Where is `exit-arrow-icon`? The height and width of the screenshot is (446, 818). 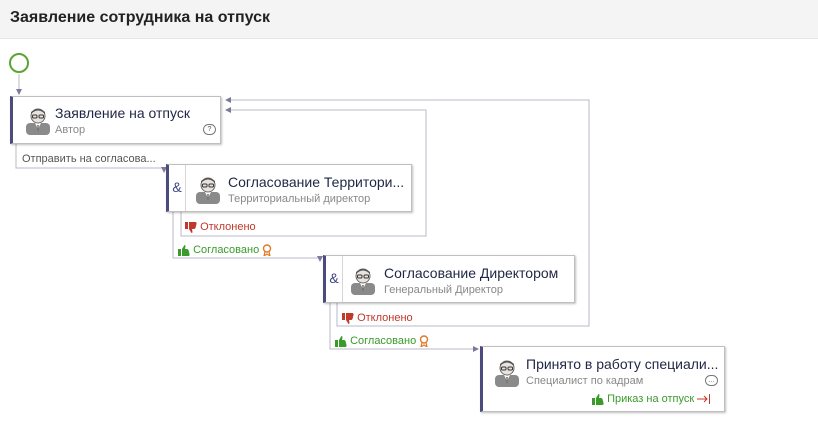 exit-arrow-icon is located at coordinates (704, 399).